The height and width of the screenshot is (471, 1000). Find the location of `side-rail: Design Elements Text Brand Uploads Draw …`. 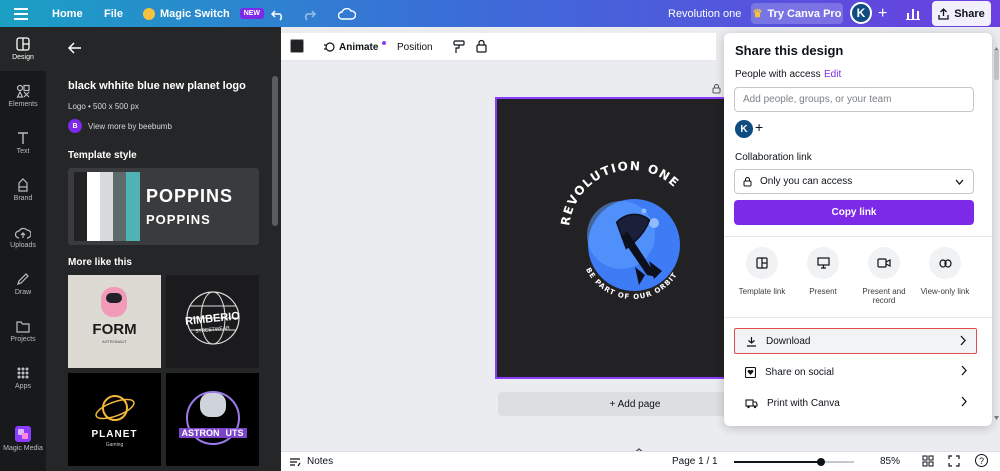

side-rail: Design Elements Text Brand Uploads Draw … is located at coordinates (23, 249).